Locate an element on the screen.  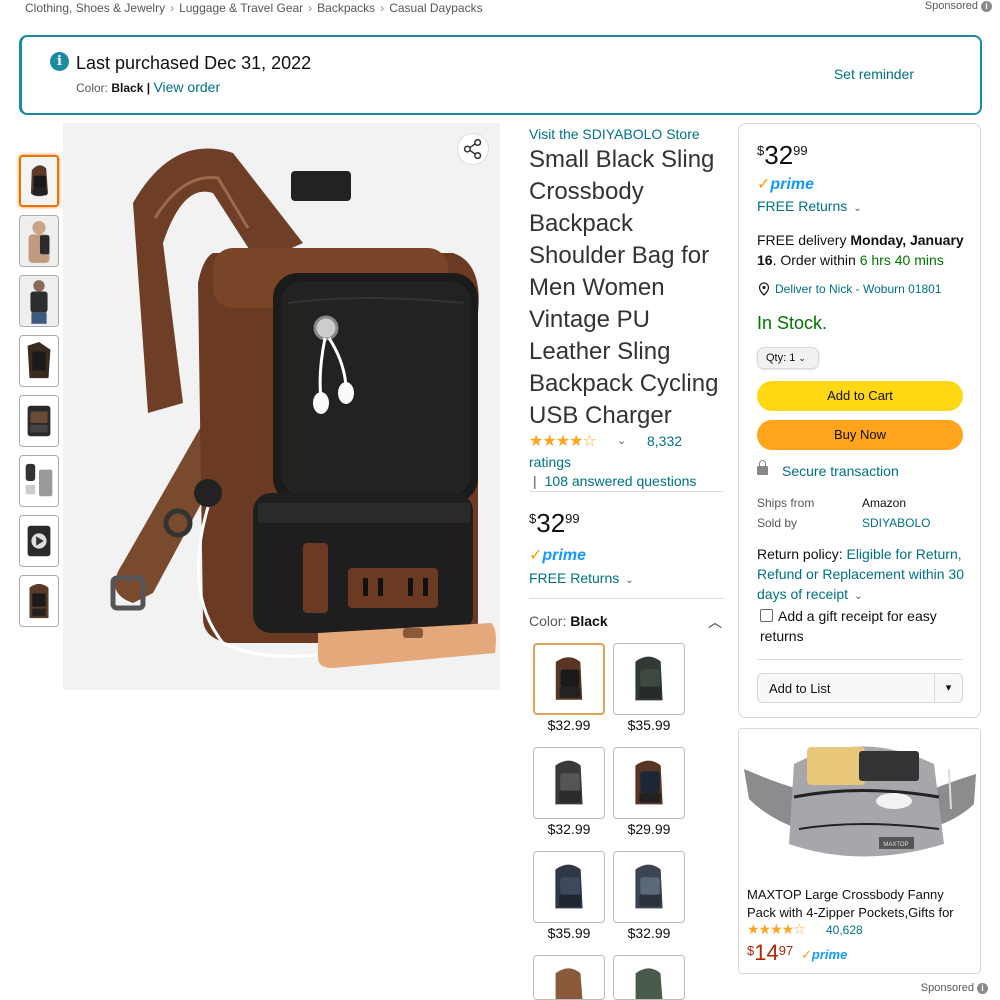
location-pin-icon is located at coordinates (764, 289).